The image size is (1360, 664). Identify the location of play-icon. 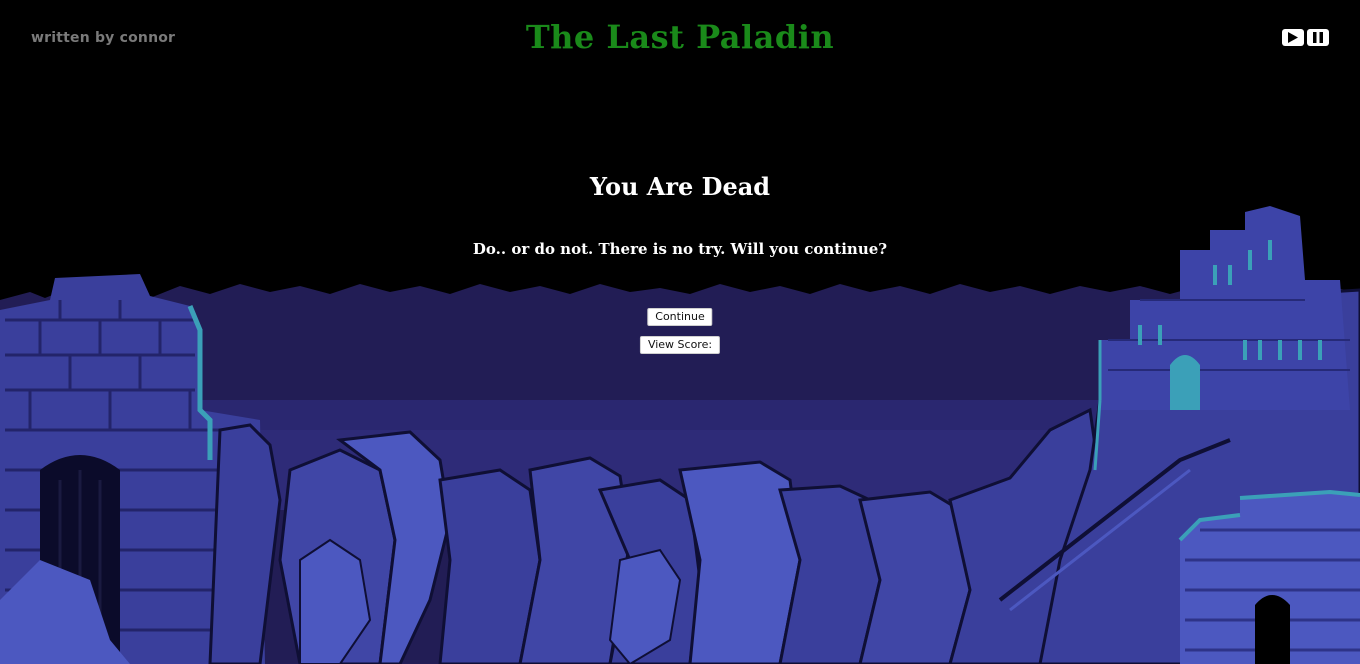
(1293, 37).